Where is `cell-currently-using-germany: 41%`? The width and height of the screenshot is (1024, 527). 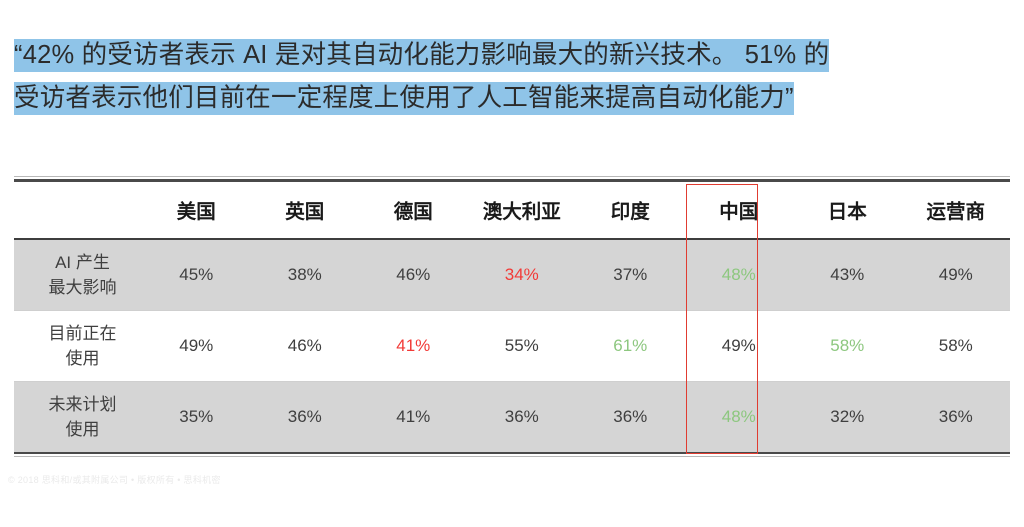
cell-currently-using-germany: 41% is located at coordinates (413, 346).